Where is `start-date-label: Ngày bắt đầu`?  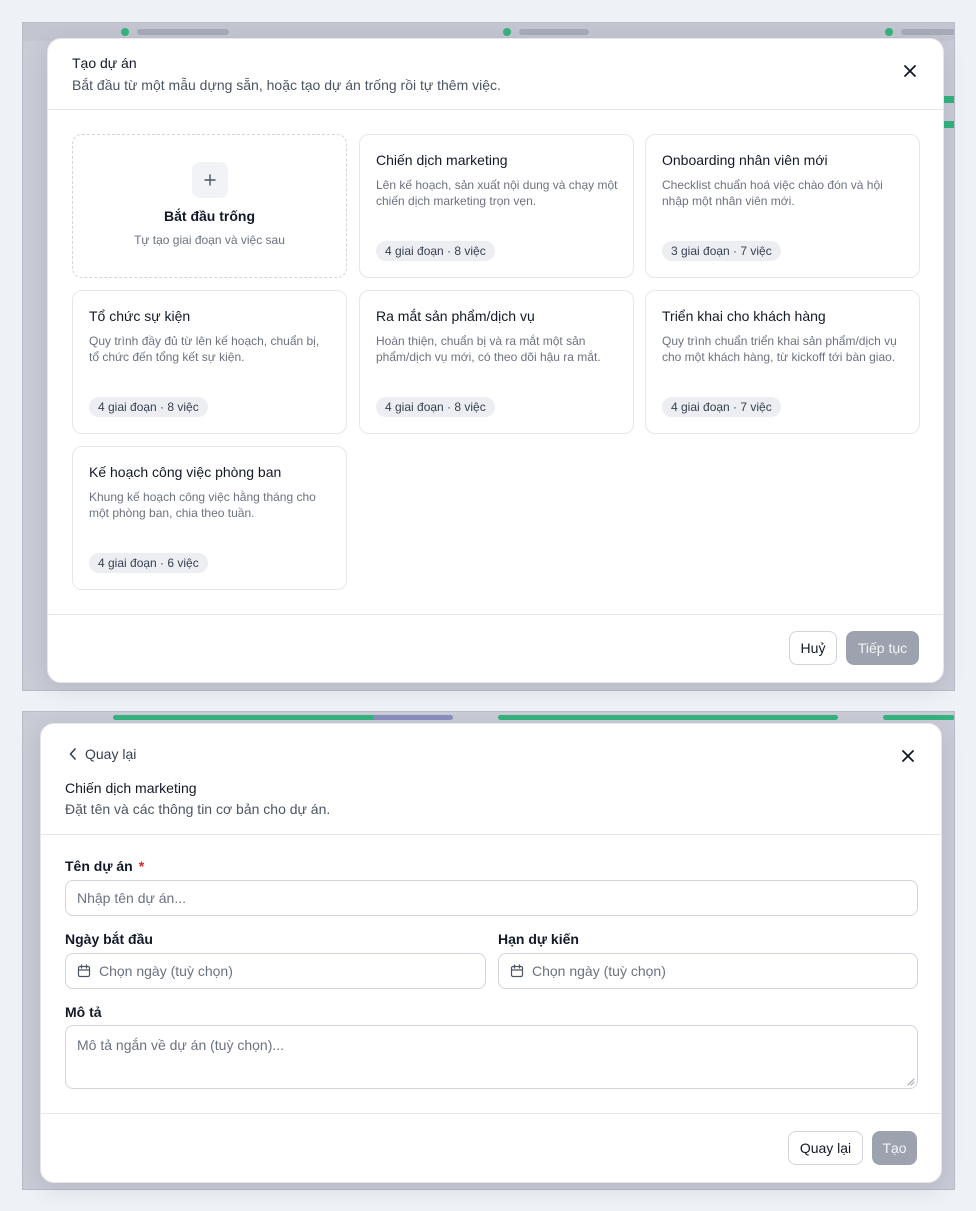 start-date-label: Ngày bắt đầu is located at coordinates (109, 939).